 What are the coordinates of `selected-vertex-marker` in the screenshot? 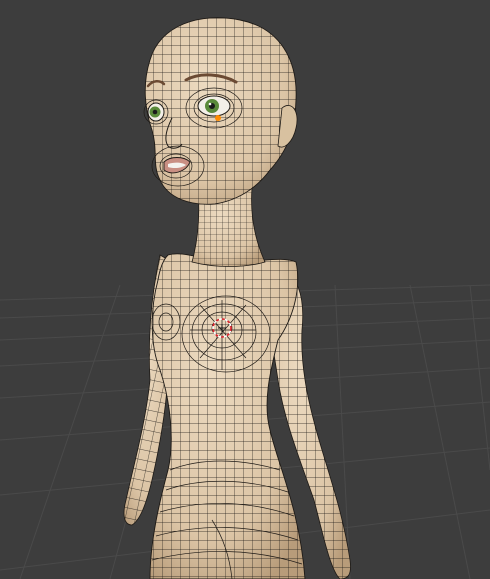 It's located at (218, 118).